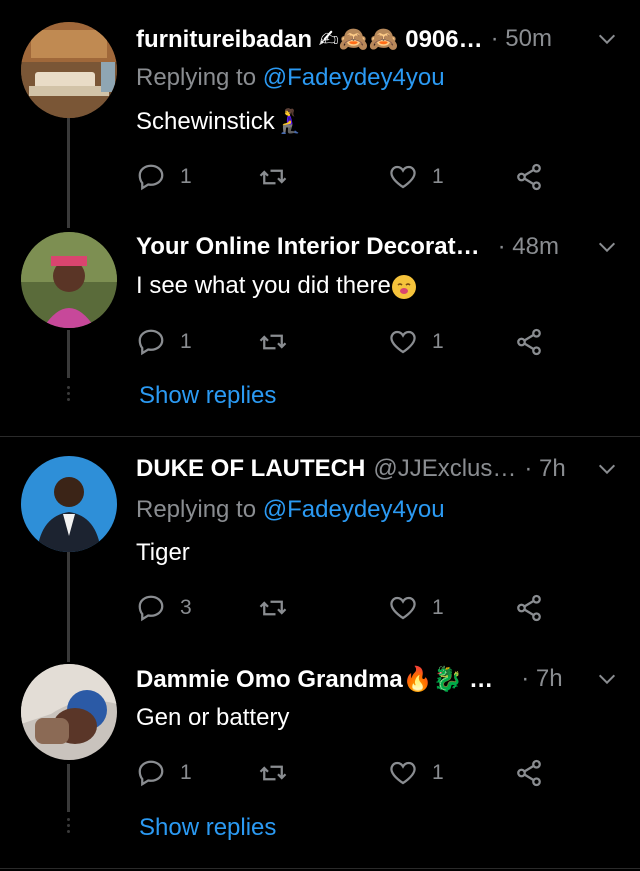 The width and height of the screenshot is (640, 871). Describe the element at coordinates (220, 121) in the screenshot. I see `tweet-text: Schewinstick🧎‍♀️` at that location.